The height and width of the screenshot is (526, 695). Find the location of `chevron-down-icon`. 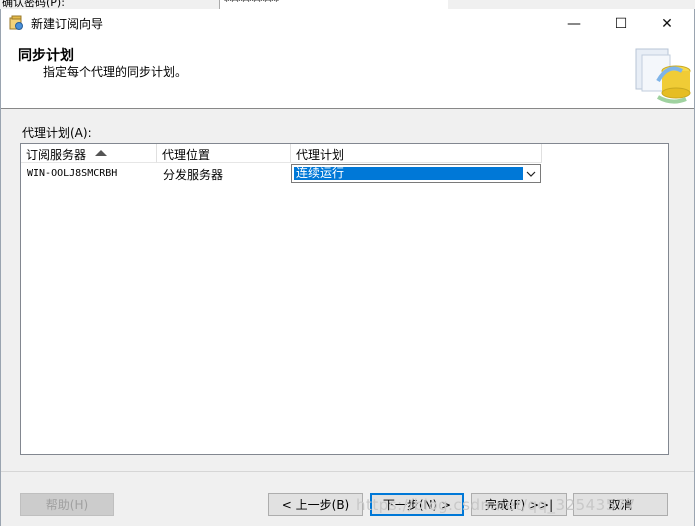

chevron-down-icon is located at coordinates (531, 173).